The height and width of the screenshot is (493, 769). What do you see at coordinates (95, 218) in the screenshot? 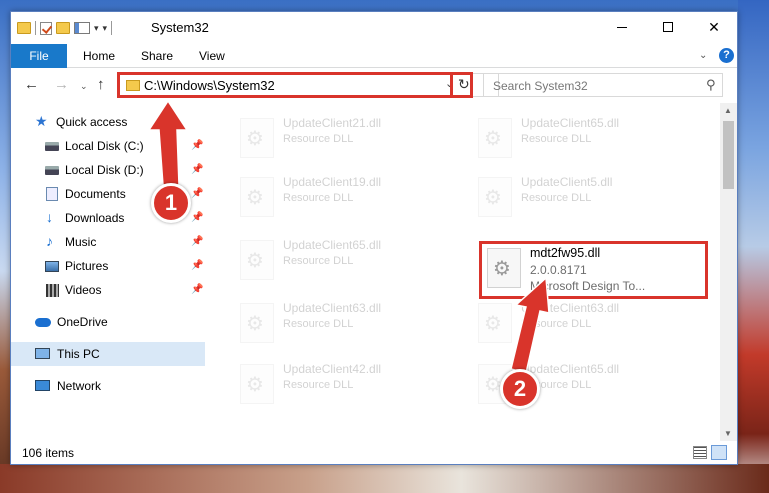
I see `sidebar-item-label: Downloads` at bounding box center [95, 218].